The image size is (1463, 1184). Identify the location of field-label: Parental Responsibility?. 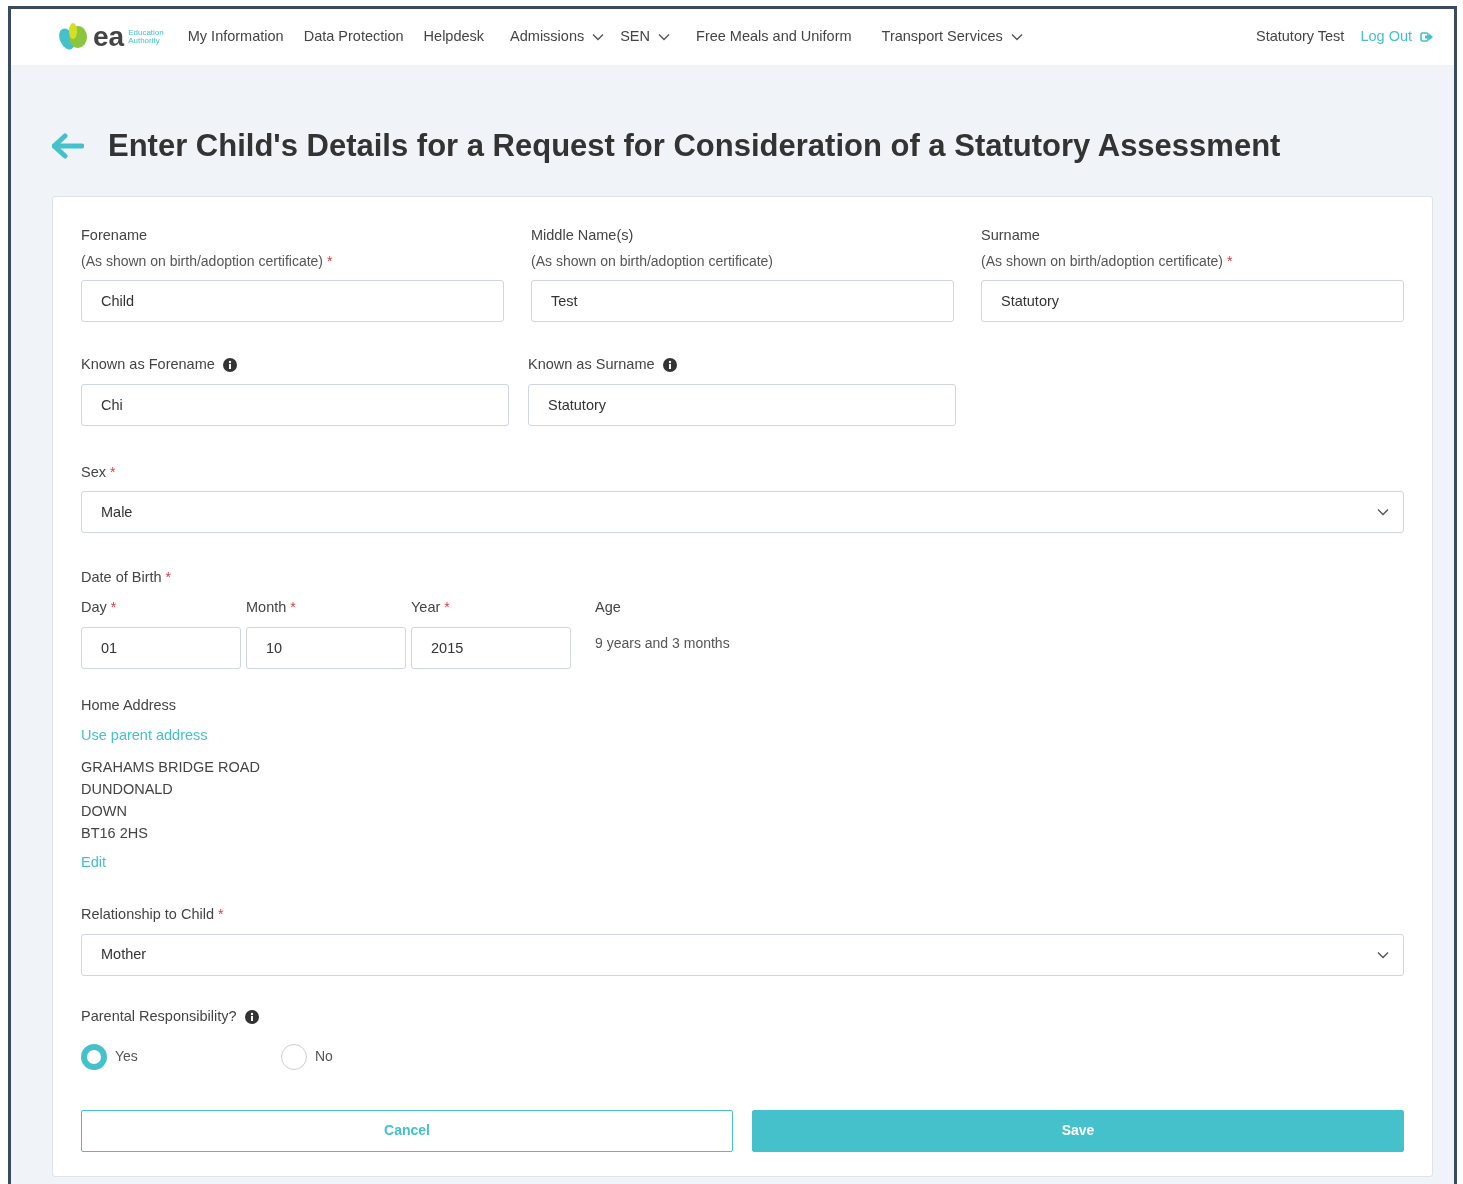
(159, 1016).